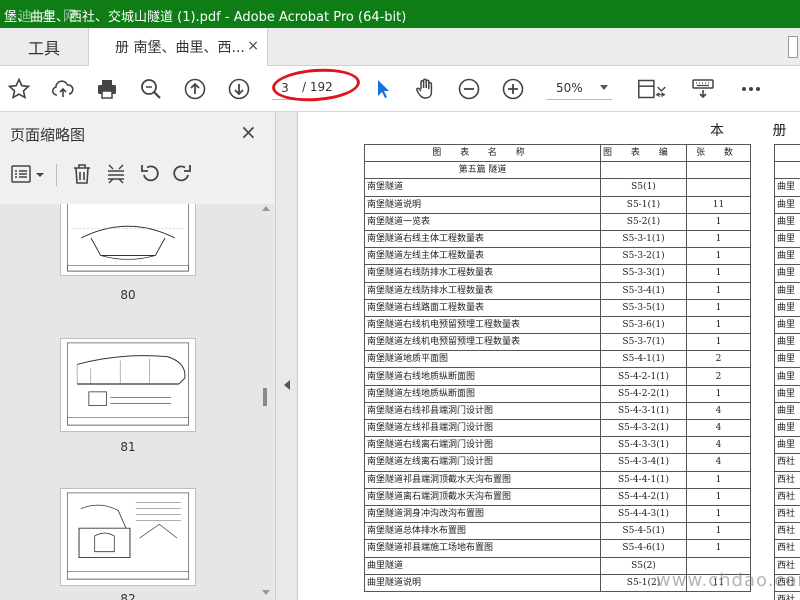 This screenshot has height=600, width=800. Describe the element at coordinates (482, 359) in the screenshot. I see `row-title: 南堡隧道地质平面图` at that location.